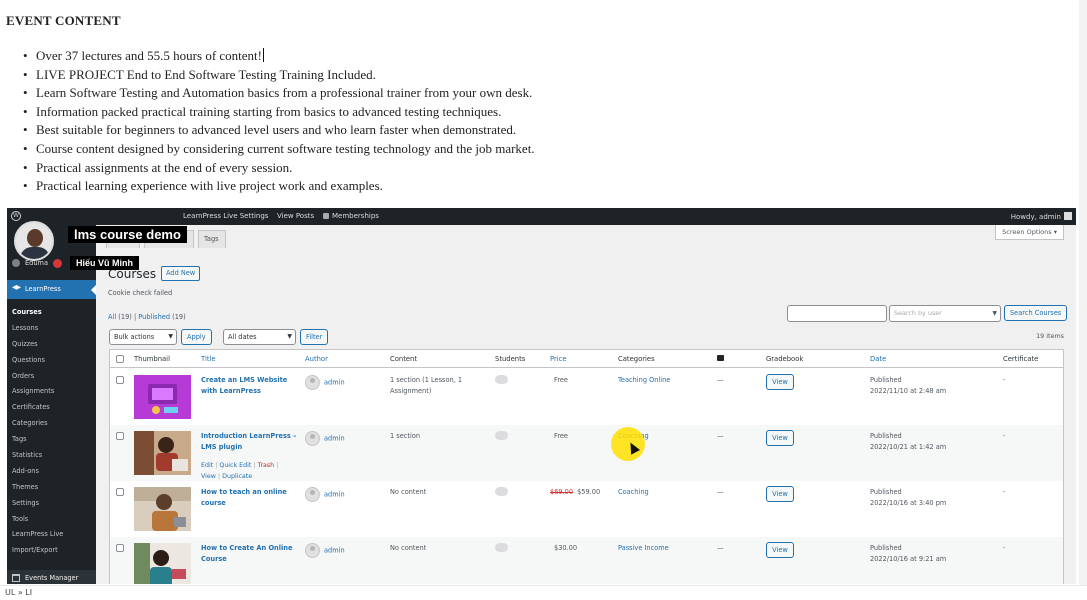  Describe the element at coordinates (37, 551) in the screenshot. I see `sidebar-item-import-export: Import/Export` at that location.